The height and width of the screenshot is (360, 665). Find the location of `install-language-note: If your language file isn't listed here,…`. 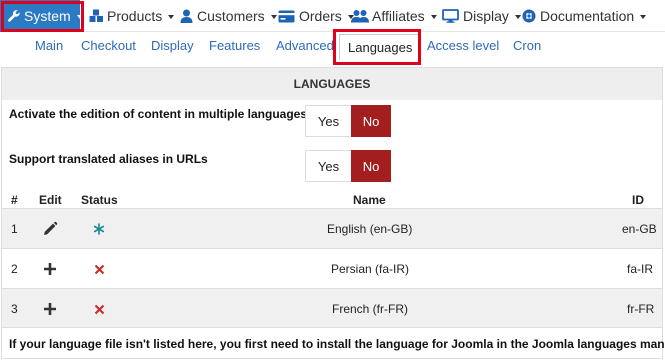

install-language-note: If your language file isn't listed here,… is located at coordinates (333, 343).